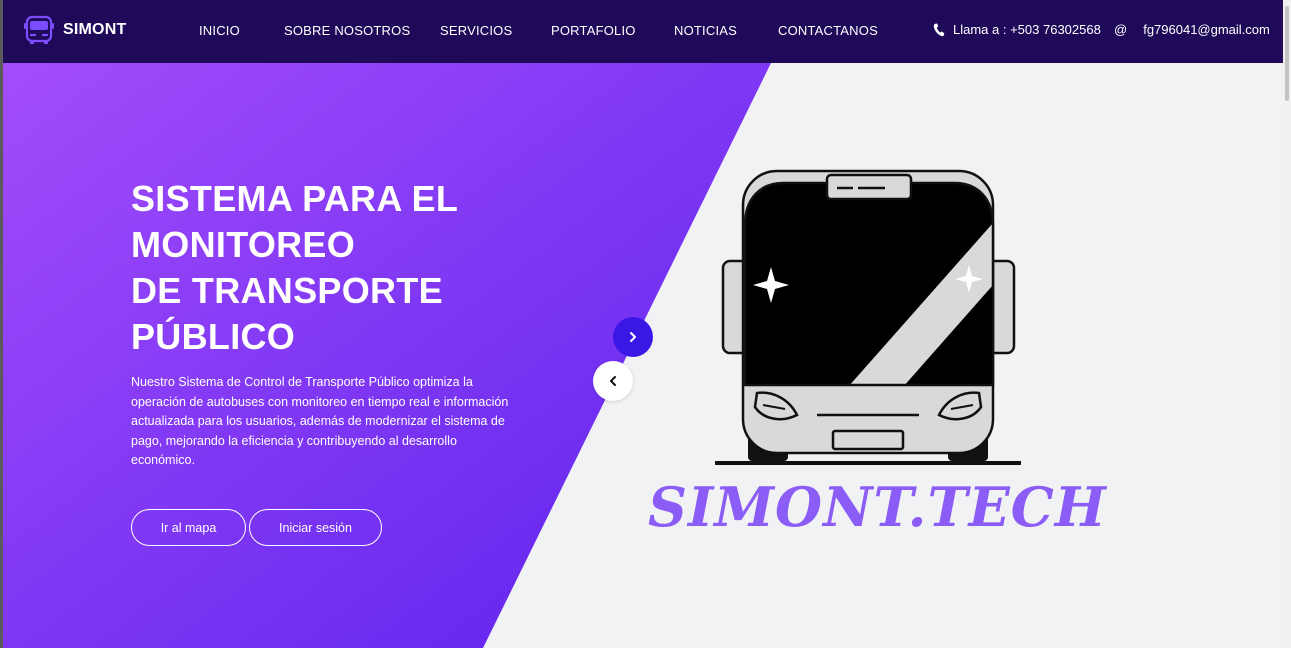  What do you see at coordinates (868, 317) in the screenshot?
I see `bus-front-icon` at bounding box center [868, 317].